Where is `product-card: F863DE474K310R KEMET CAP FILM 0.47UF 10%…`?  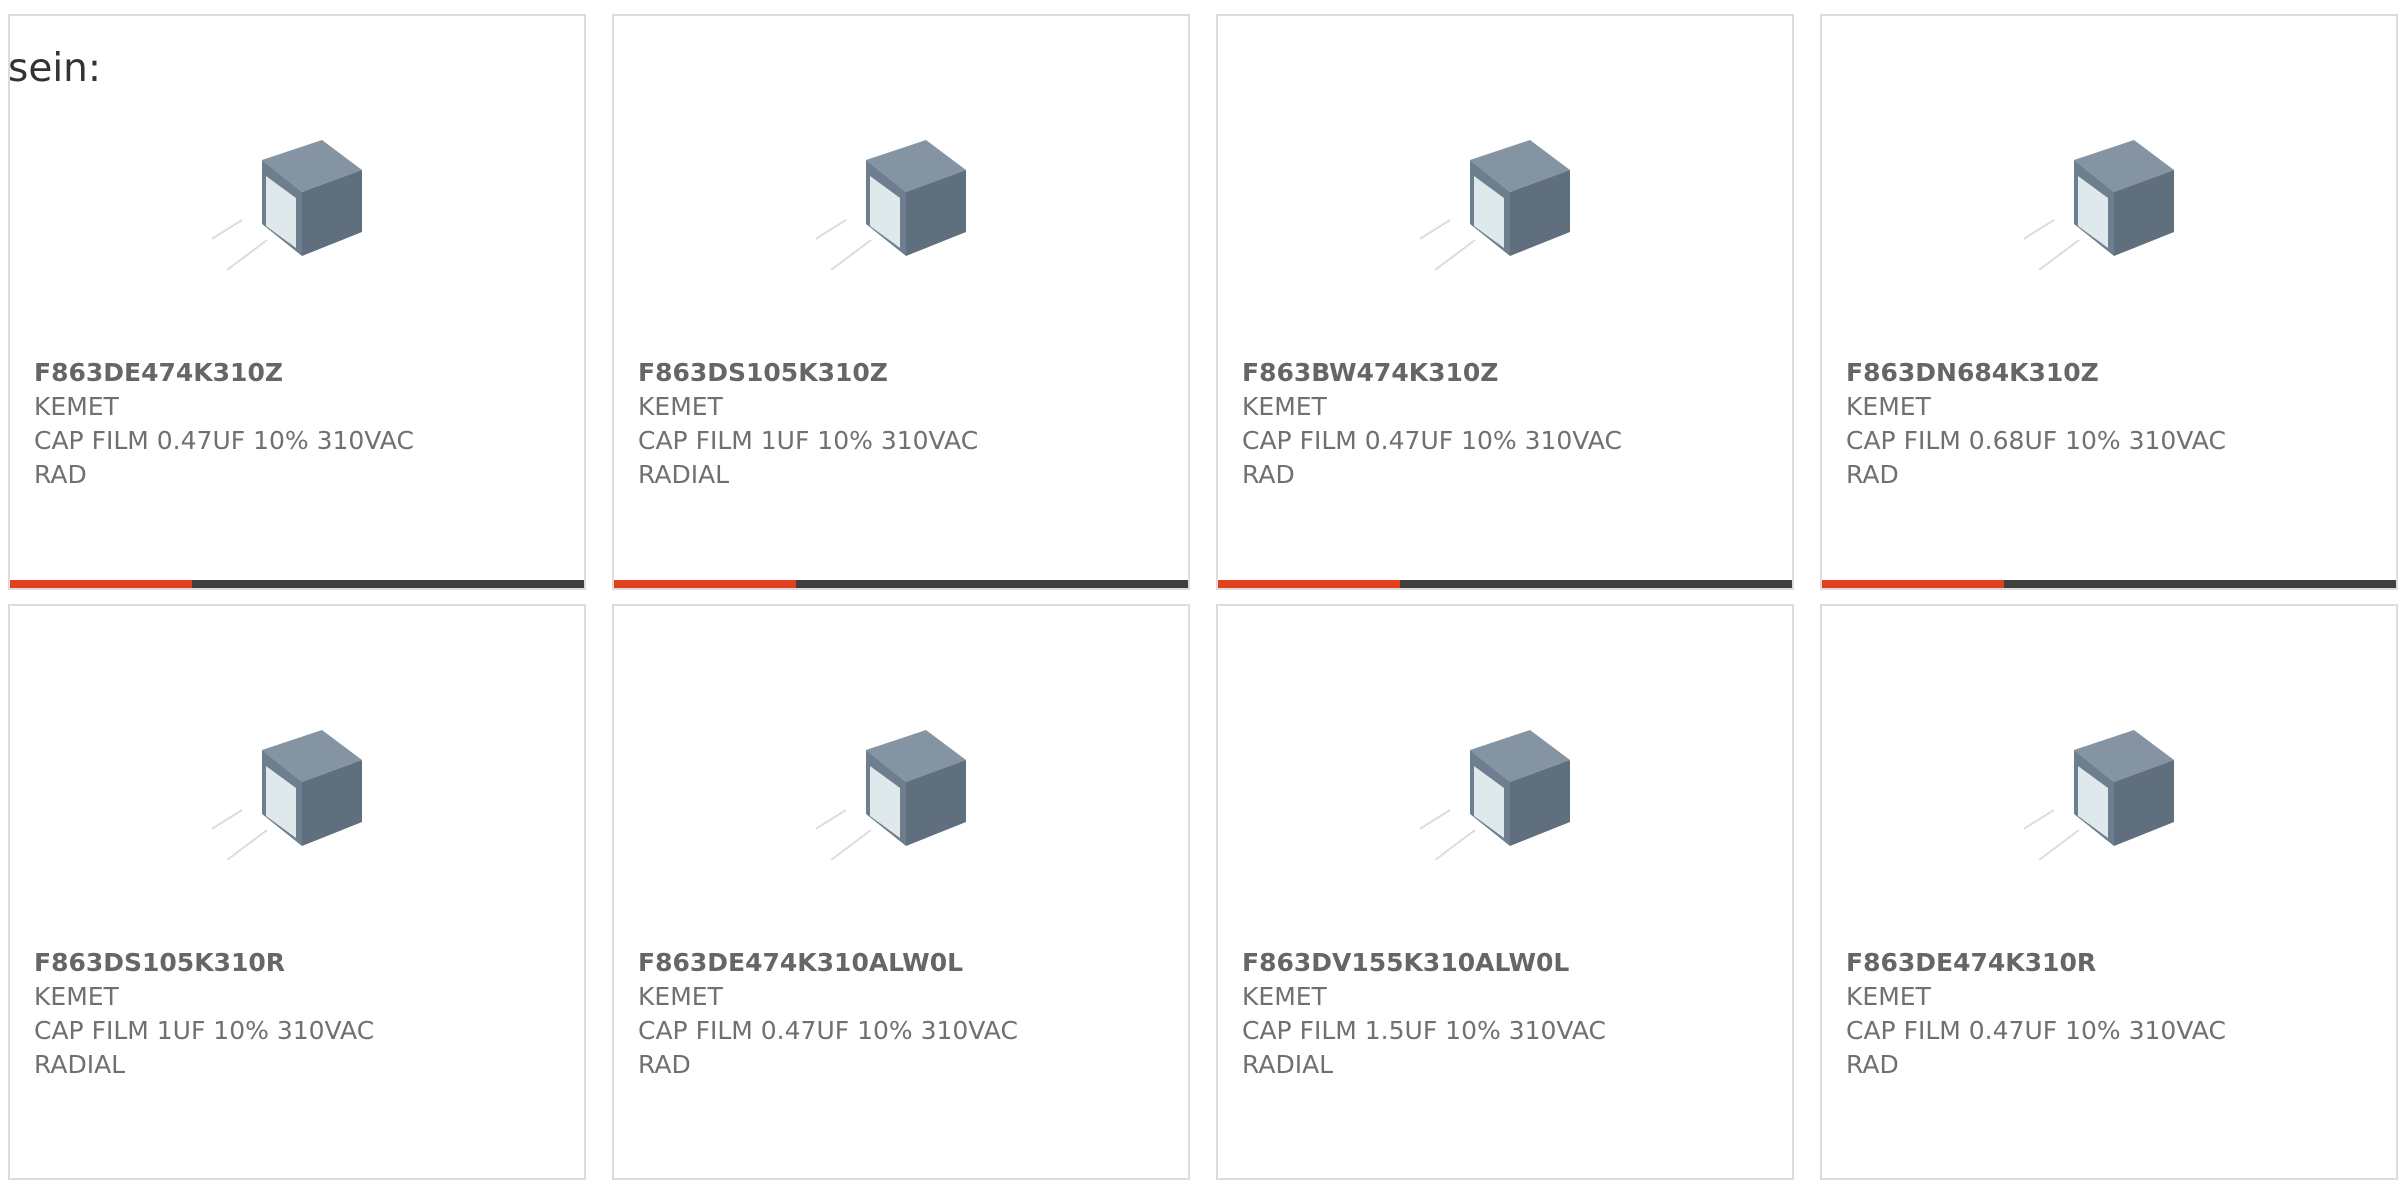
product-card: F863DE474K310R KEMET CAP FILM 0.47UF 10%… is located at coordinates (2109, 892).